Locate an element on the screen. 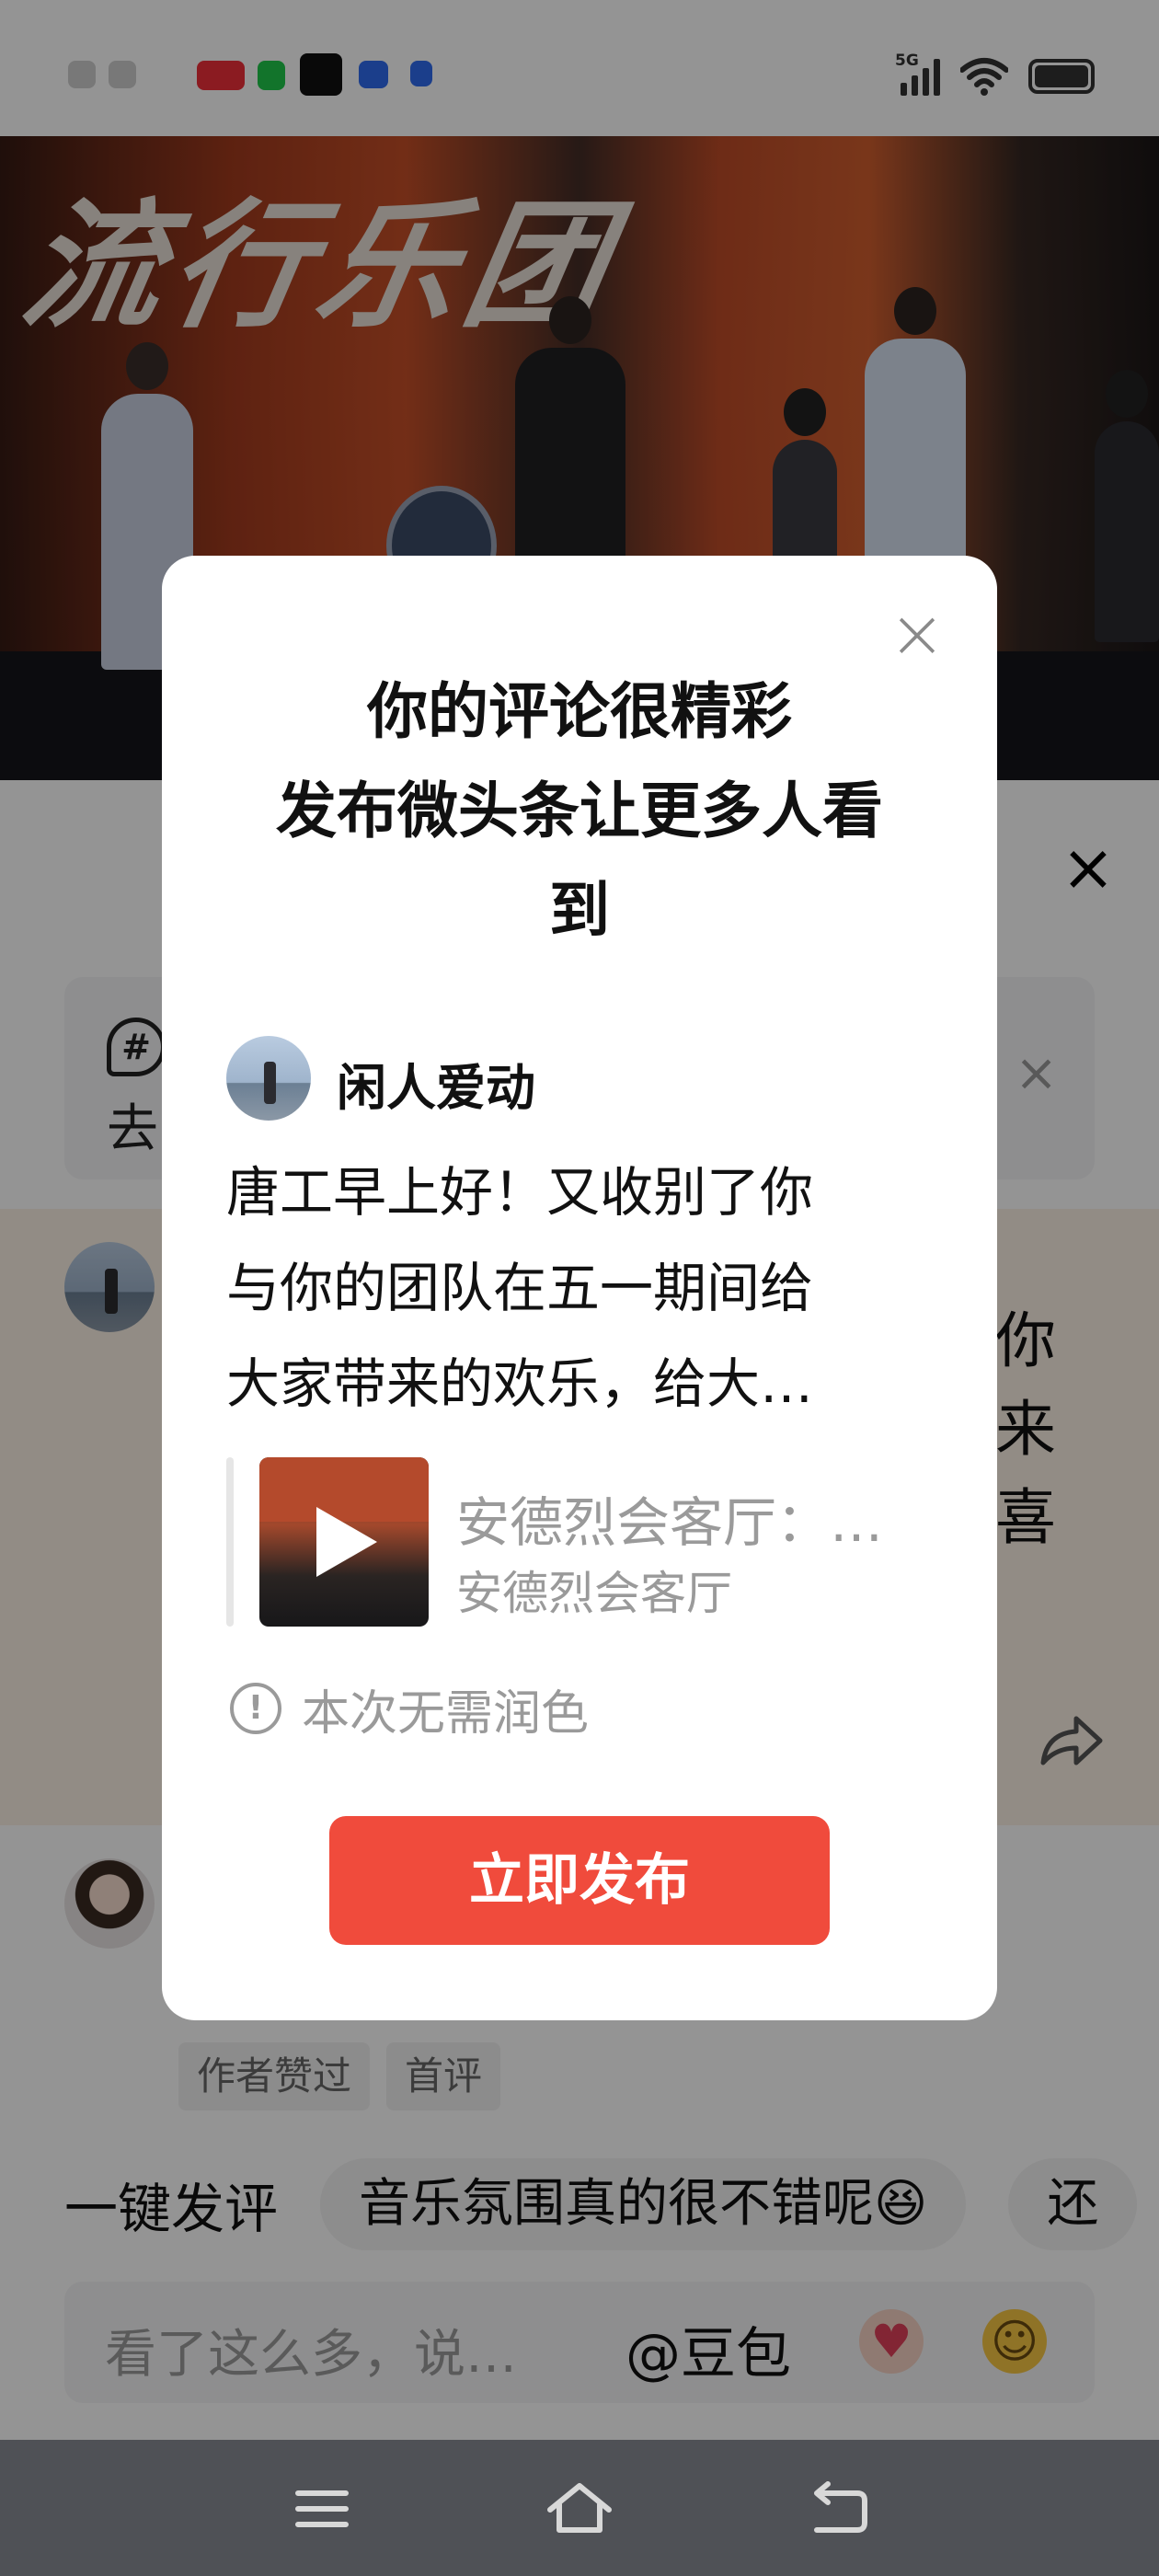  system-nav-bar is located at coordinates (579, 2508).